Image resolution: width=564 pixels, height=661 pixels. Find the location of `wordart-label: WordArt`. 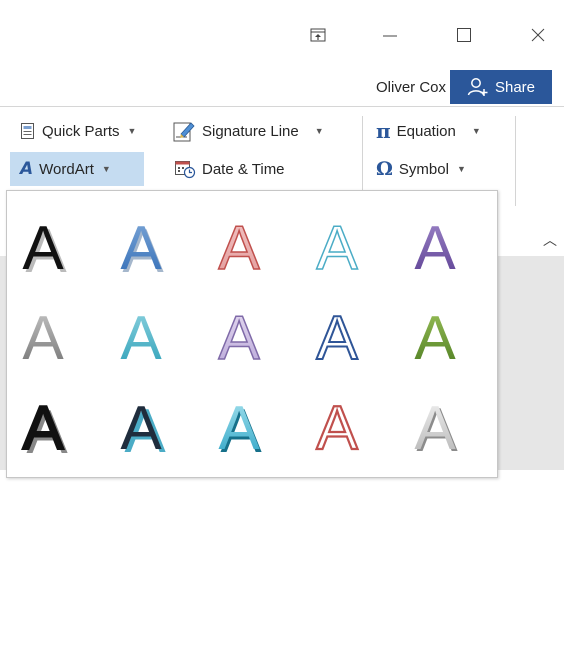

wordart-label: WordArt is located at coordinates (66, 169).